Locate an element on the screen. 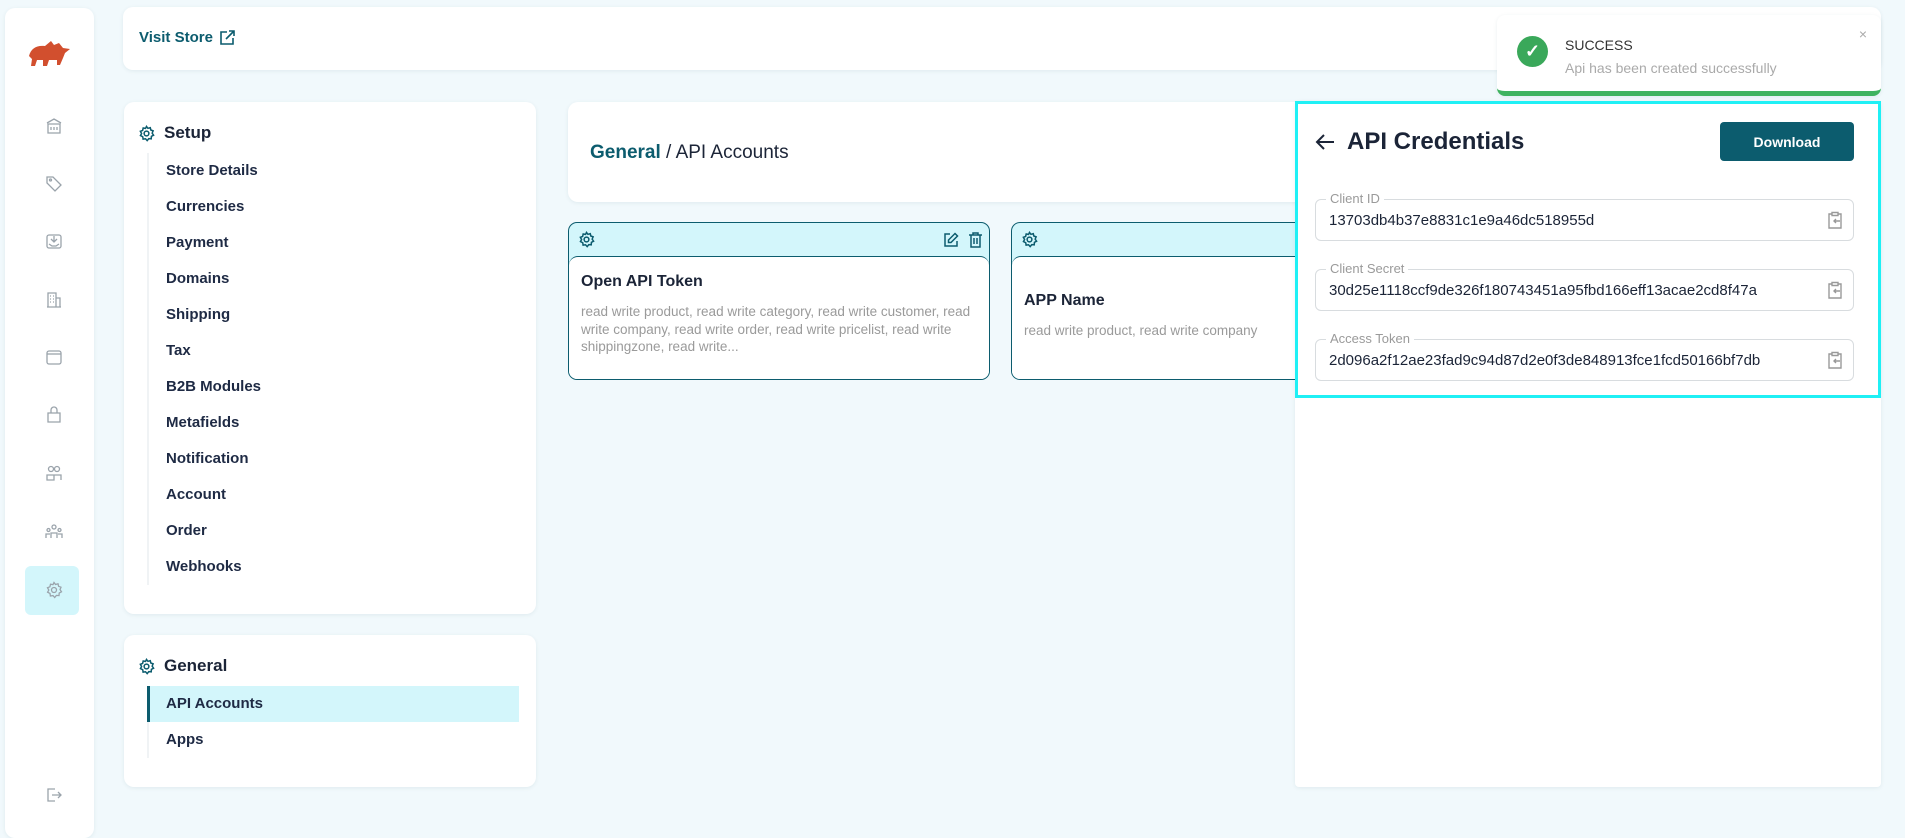 This screenshot has height=838, width=1905. general-header: General is located at coordinates (182, 666).